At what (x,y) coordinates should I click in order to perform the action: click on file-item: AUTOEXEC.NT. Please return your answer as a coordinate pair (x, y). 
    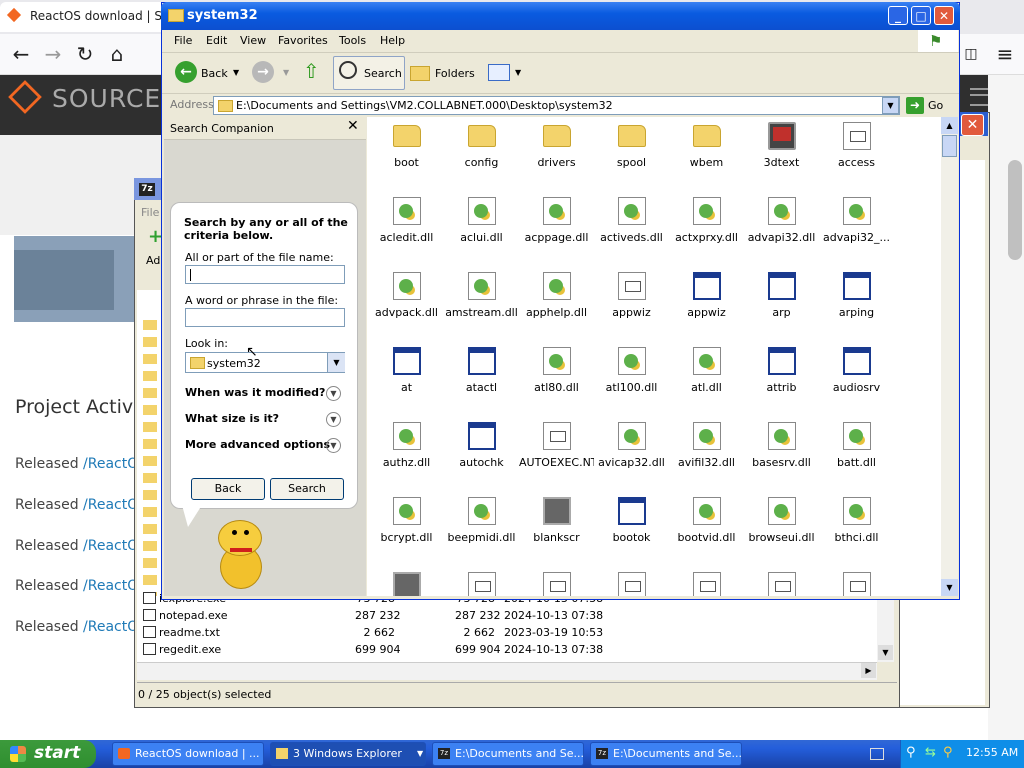
    Looking at the image, I should click on (556, 455).